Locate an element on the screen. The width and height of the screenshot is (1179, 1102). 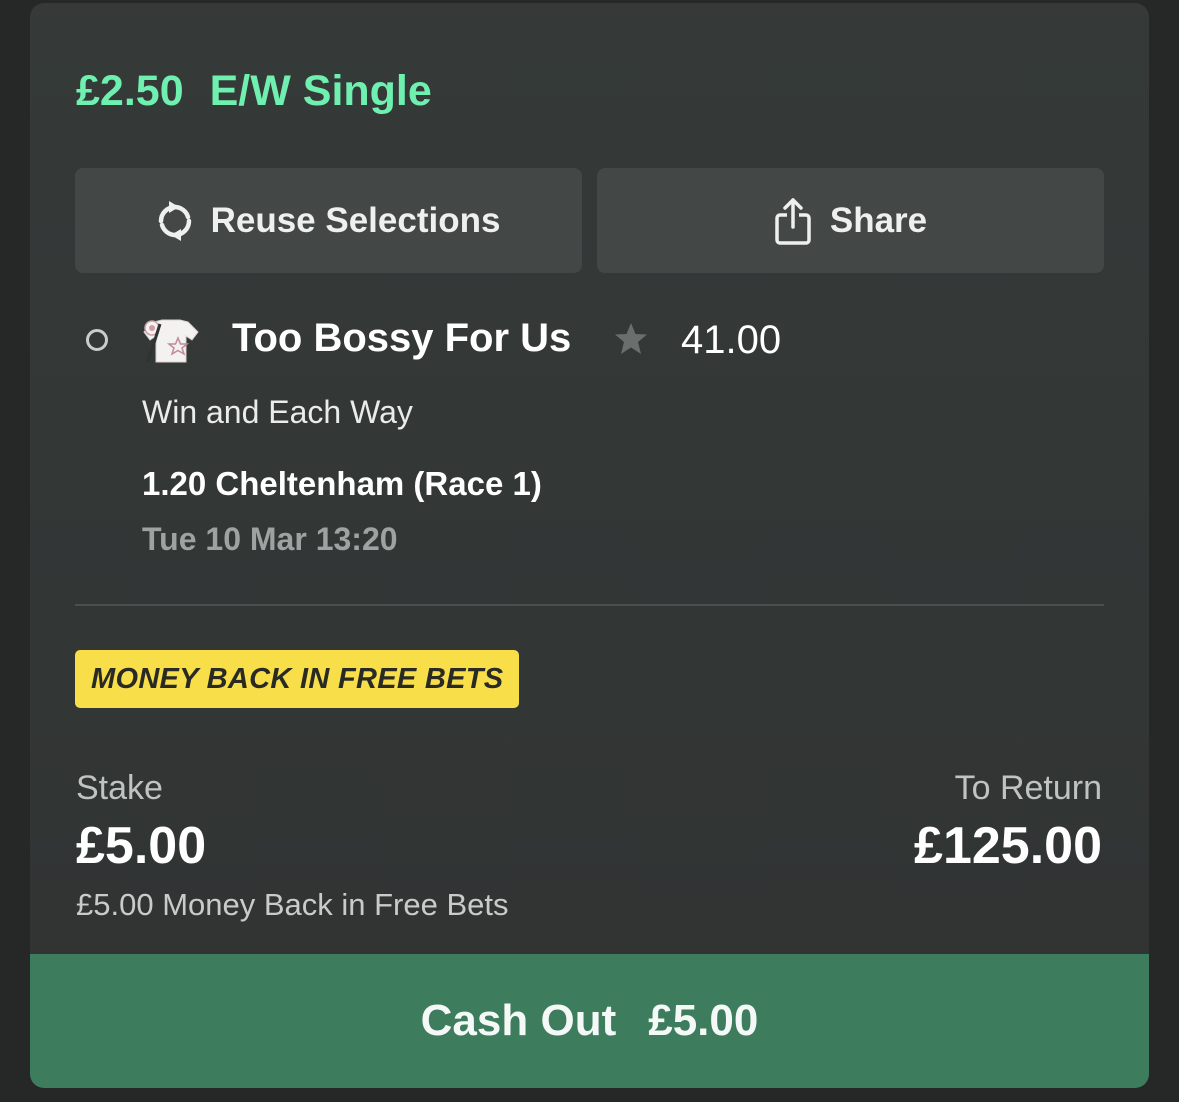
return-value: £125.00 is located at coordinates (1008, 846).